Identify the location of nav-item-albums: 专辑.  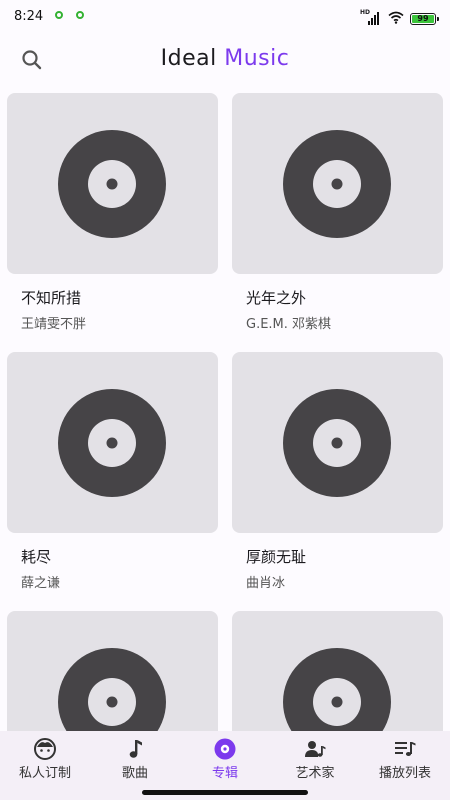
(225, 760).